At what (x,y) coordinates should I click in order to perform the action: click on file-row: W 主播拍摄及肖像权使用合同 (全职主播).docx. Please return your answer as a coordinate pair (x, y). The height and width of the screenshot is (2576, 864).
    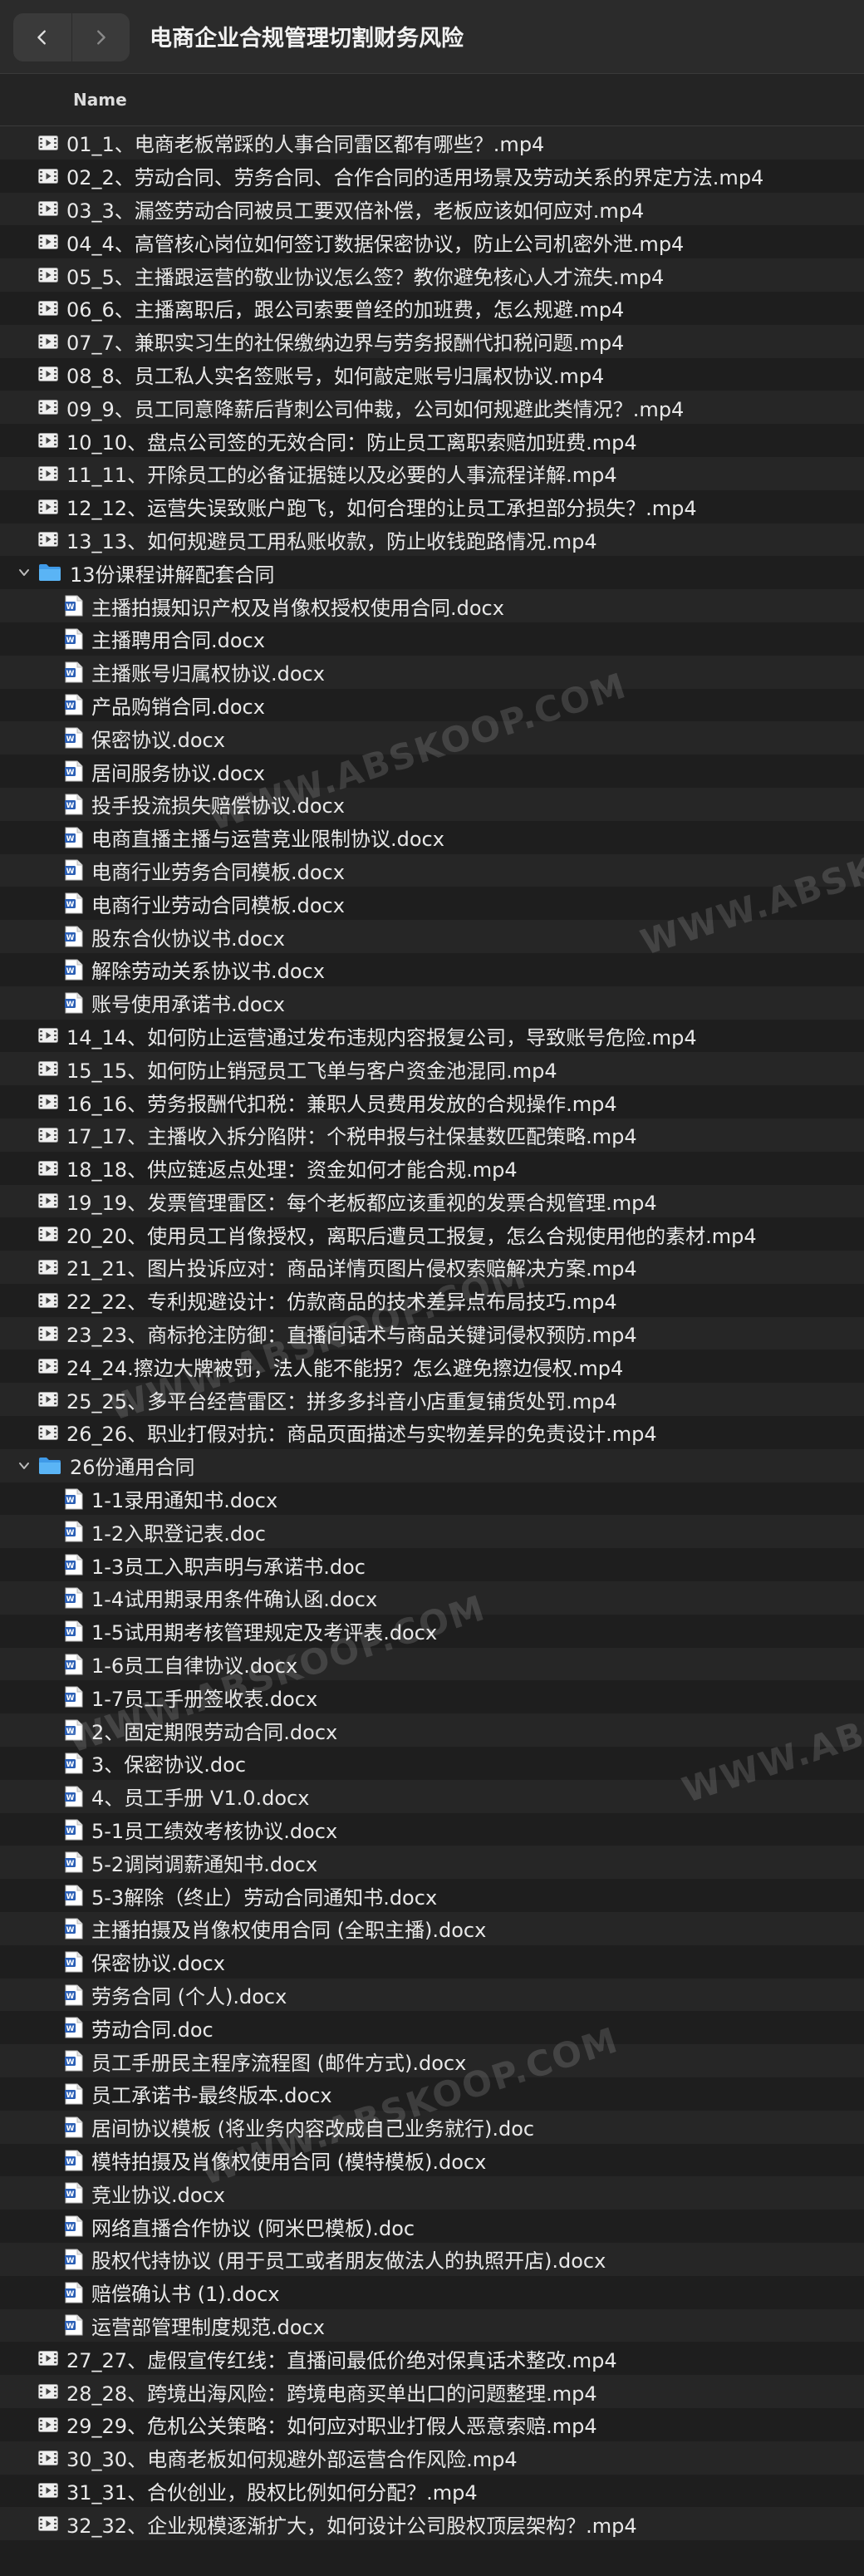
    Looking at the image, I should click on (432, 1928).